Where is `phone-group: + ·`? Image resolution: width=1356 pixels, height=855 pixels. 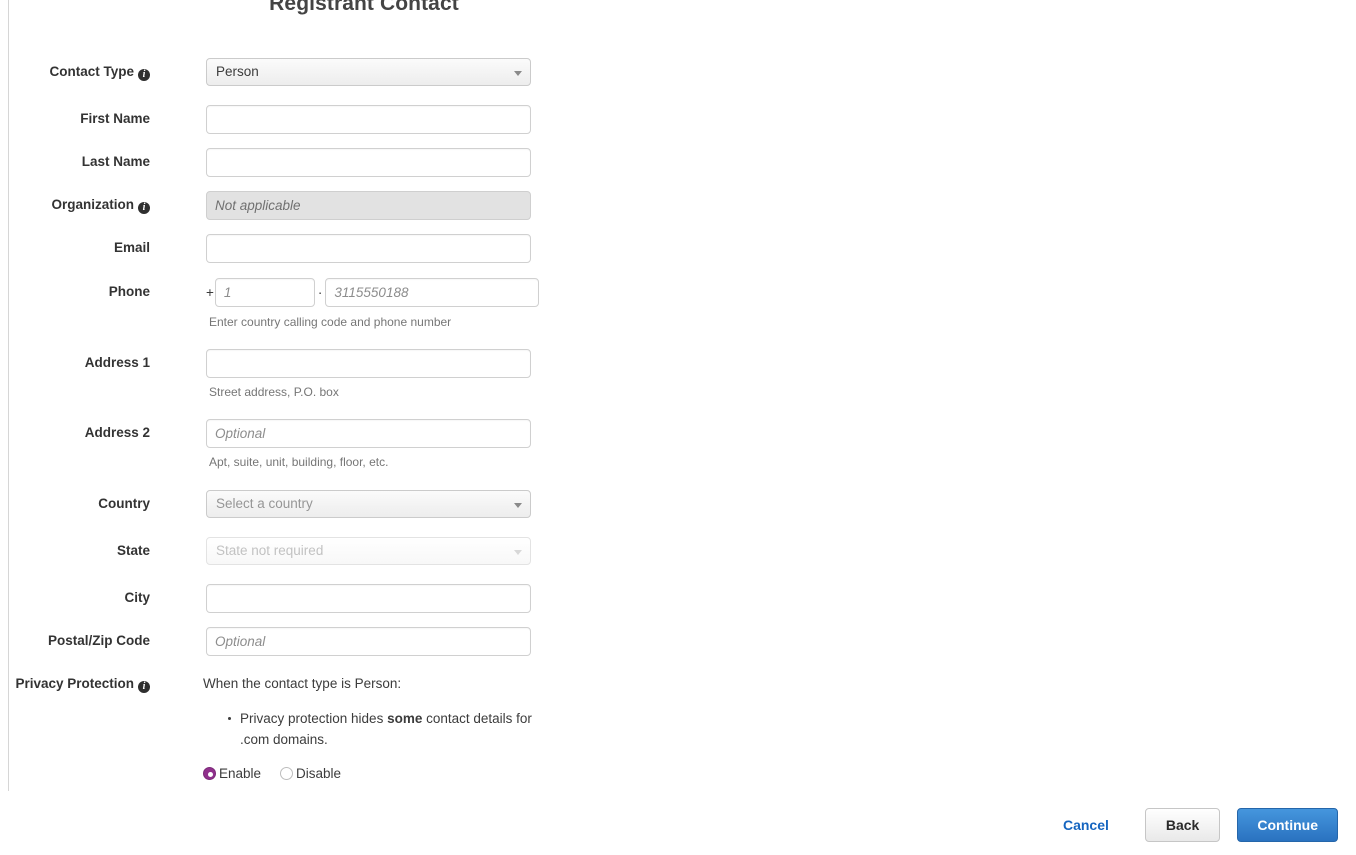
phone-group: + · is located at coordinates (373, 292).